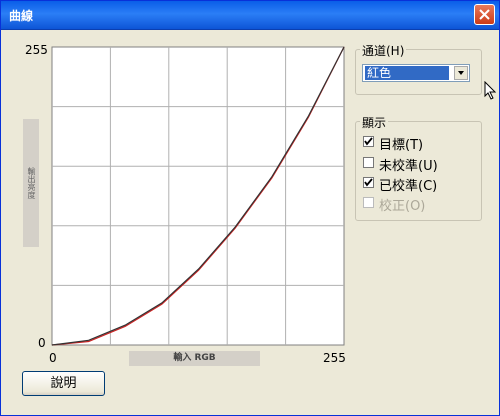 This screenshot has width=500, height=416. Describe the element at coordinates (408, 186) in the screenshot. I see `checkbox-label: 已校準(C)` at that location.